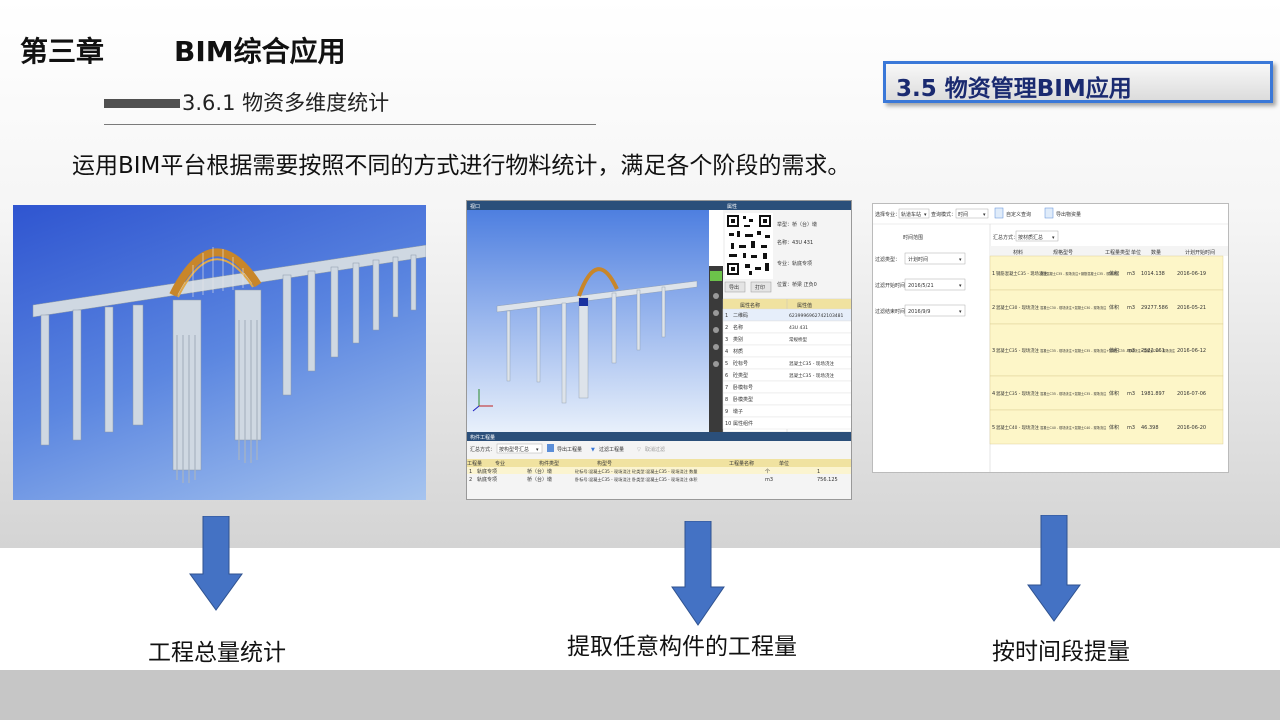 The height and width of the screenshot is (720, 1280). What do you see at coordinates (639, 450) in the screenshot?
I see `cancel-filter-icon: ▽` at bounding box center [639, 450].